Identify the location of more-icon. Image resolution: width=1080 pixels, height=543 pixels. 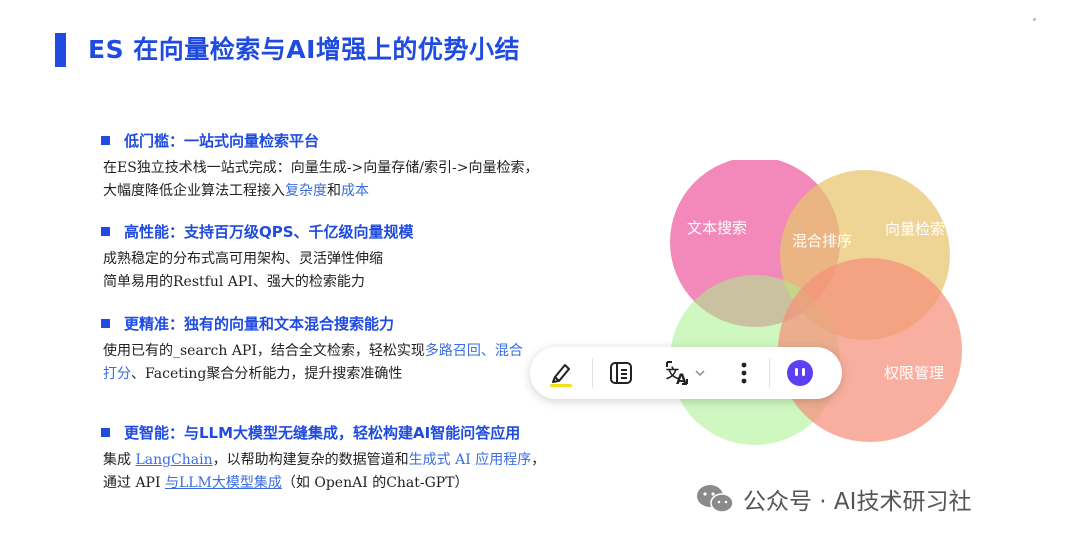
(744, 373).